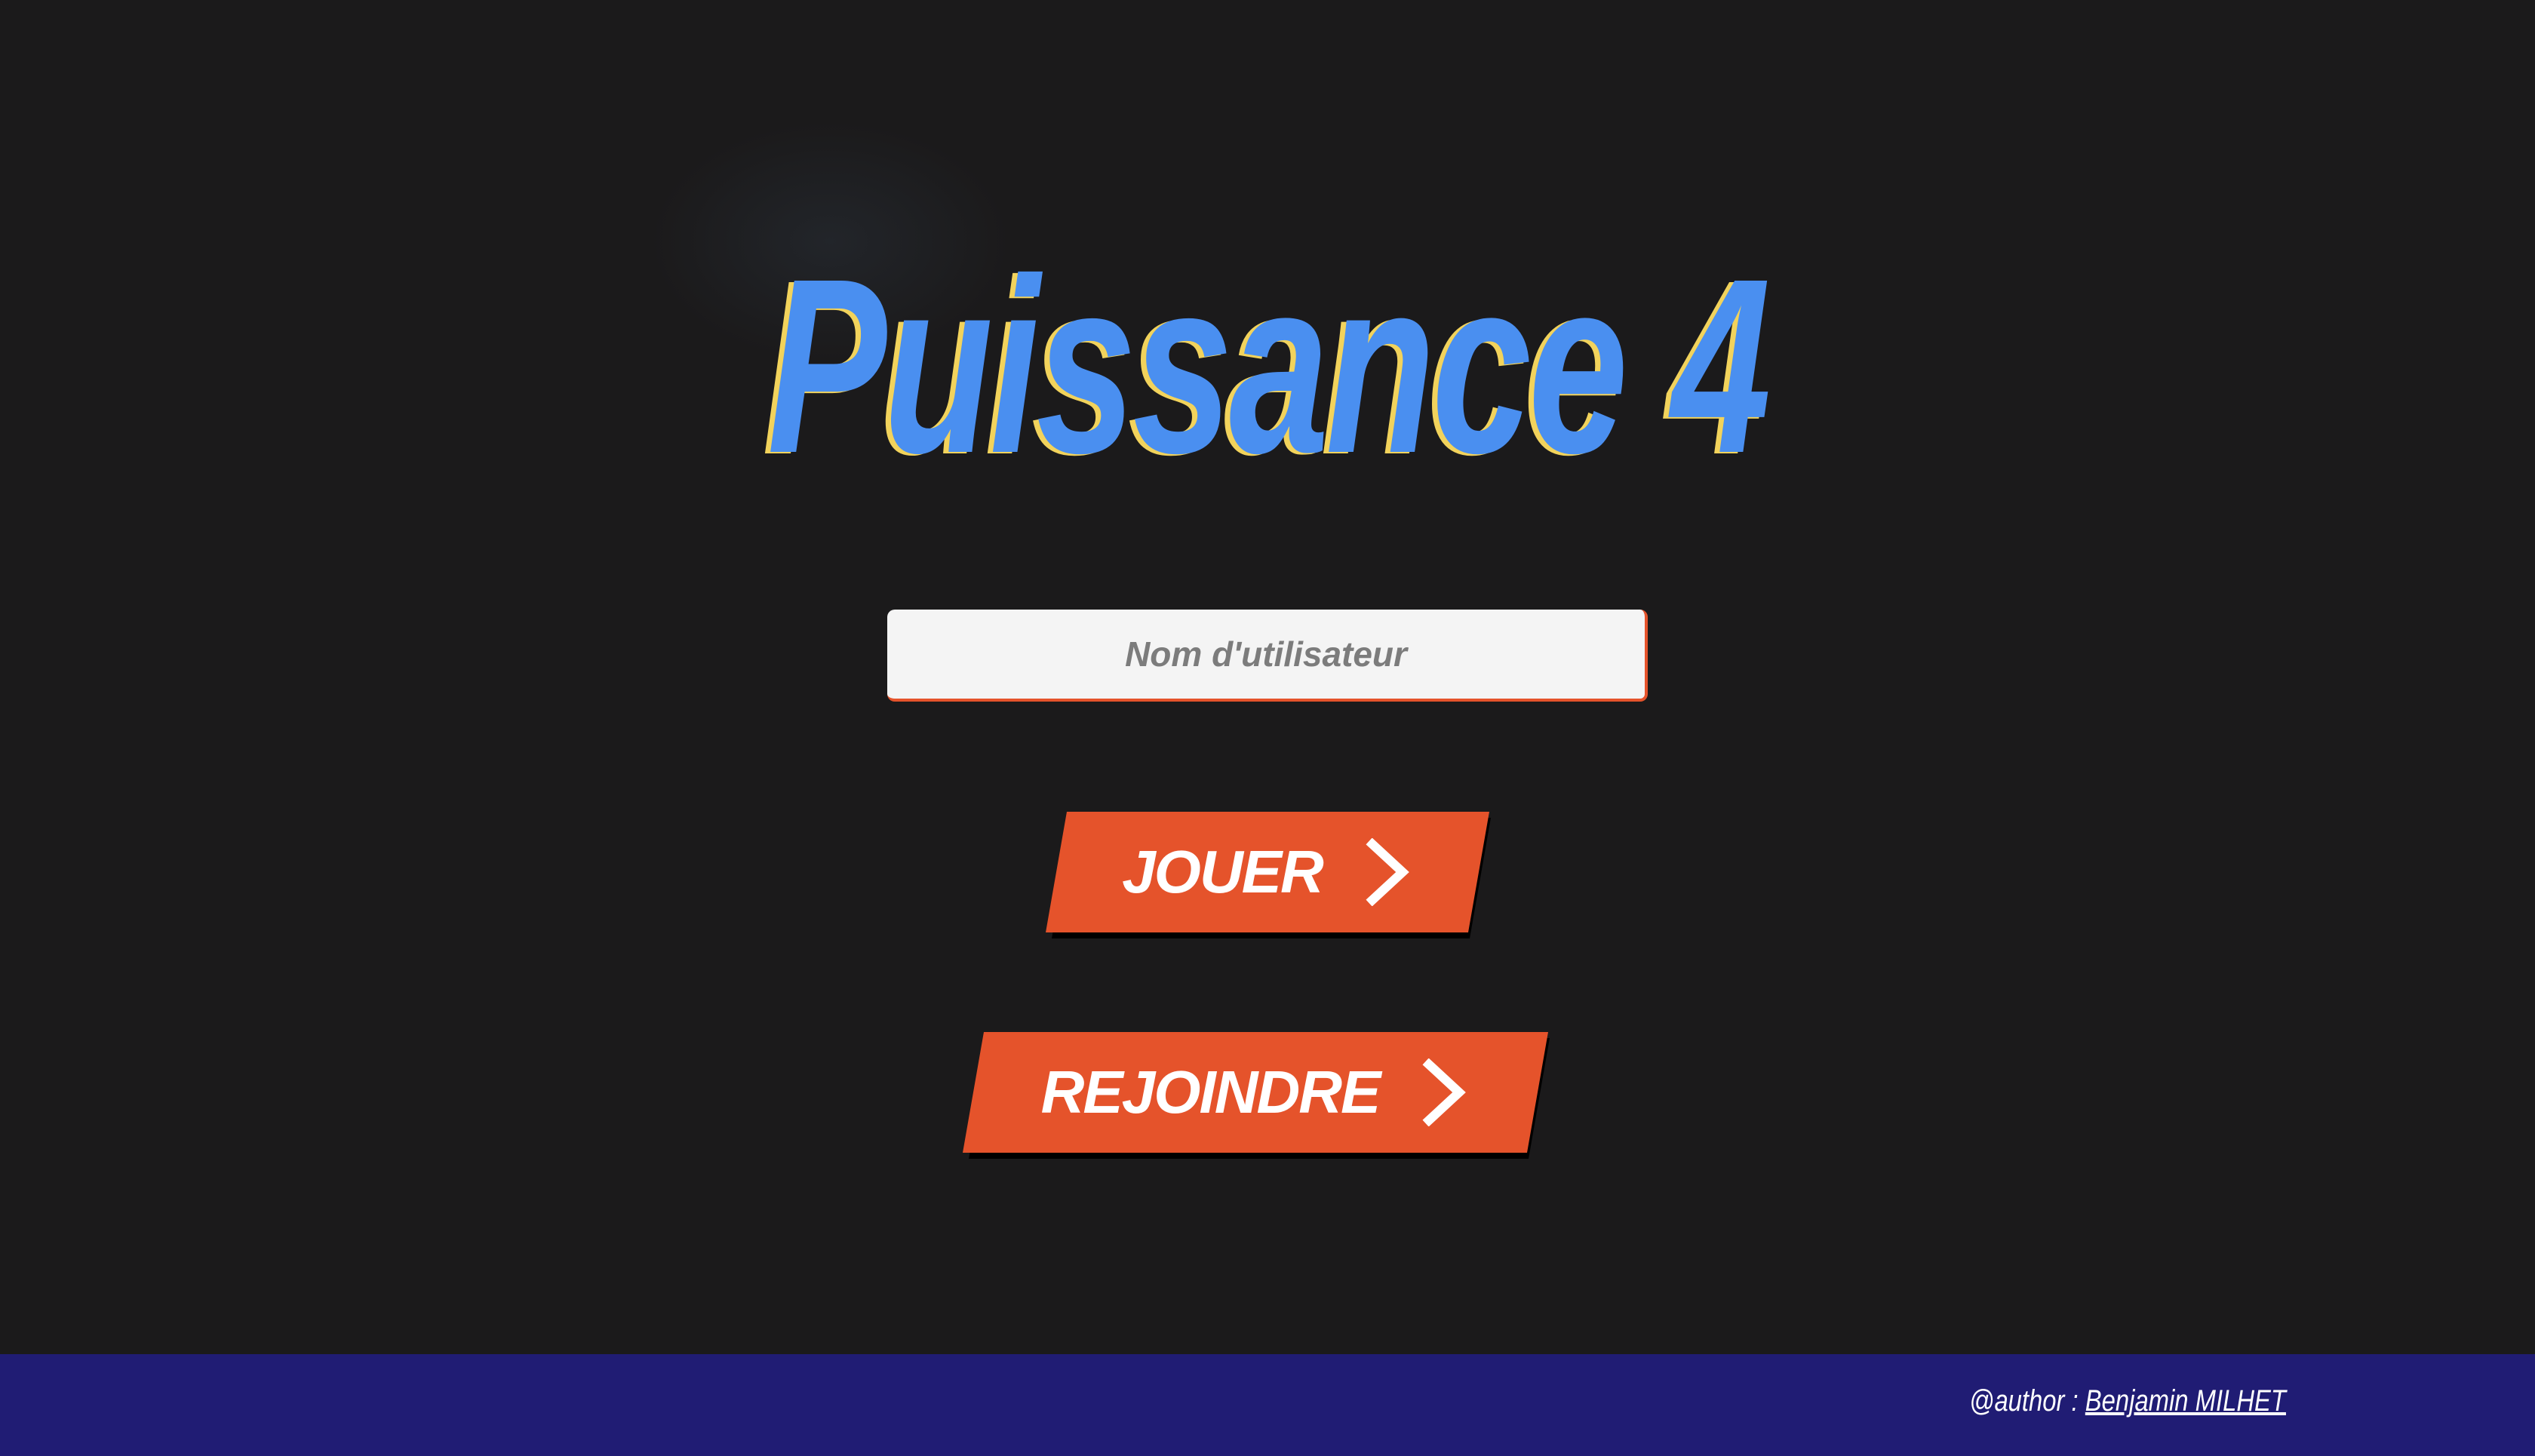 The width and height of the screenshot is (2535, 1456). I want to click on footer: @author : Benjamin MILHET, so click(1268, 1405).